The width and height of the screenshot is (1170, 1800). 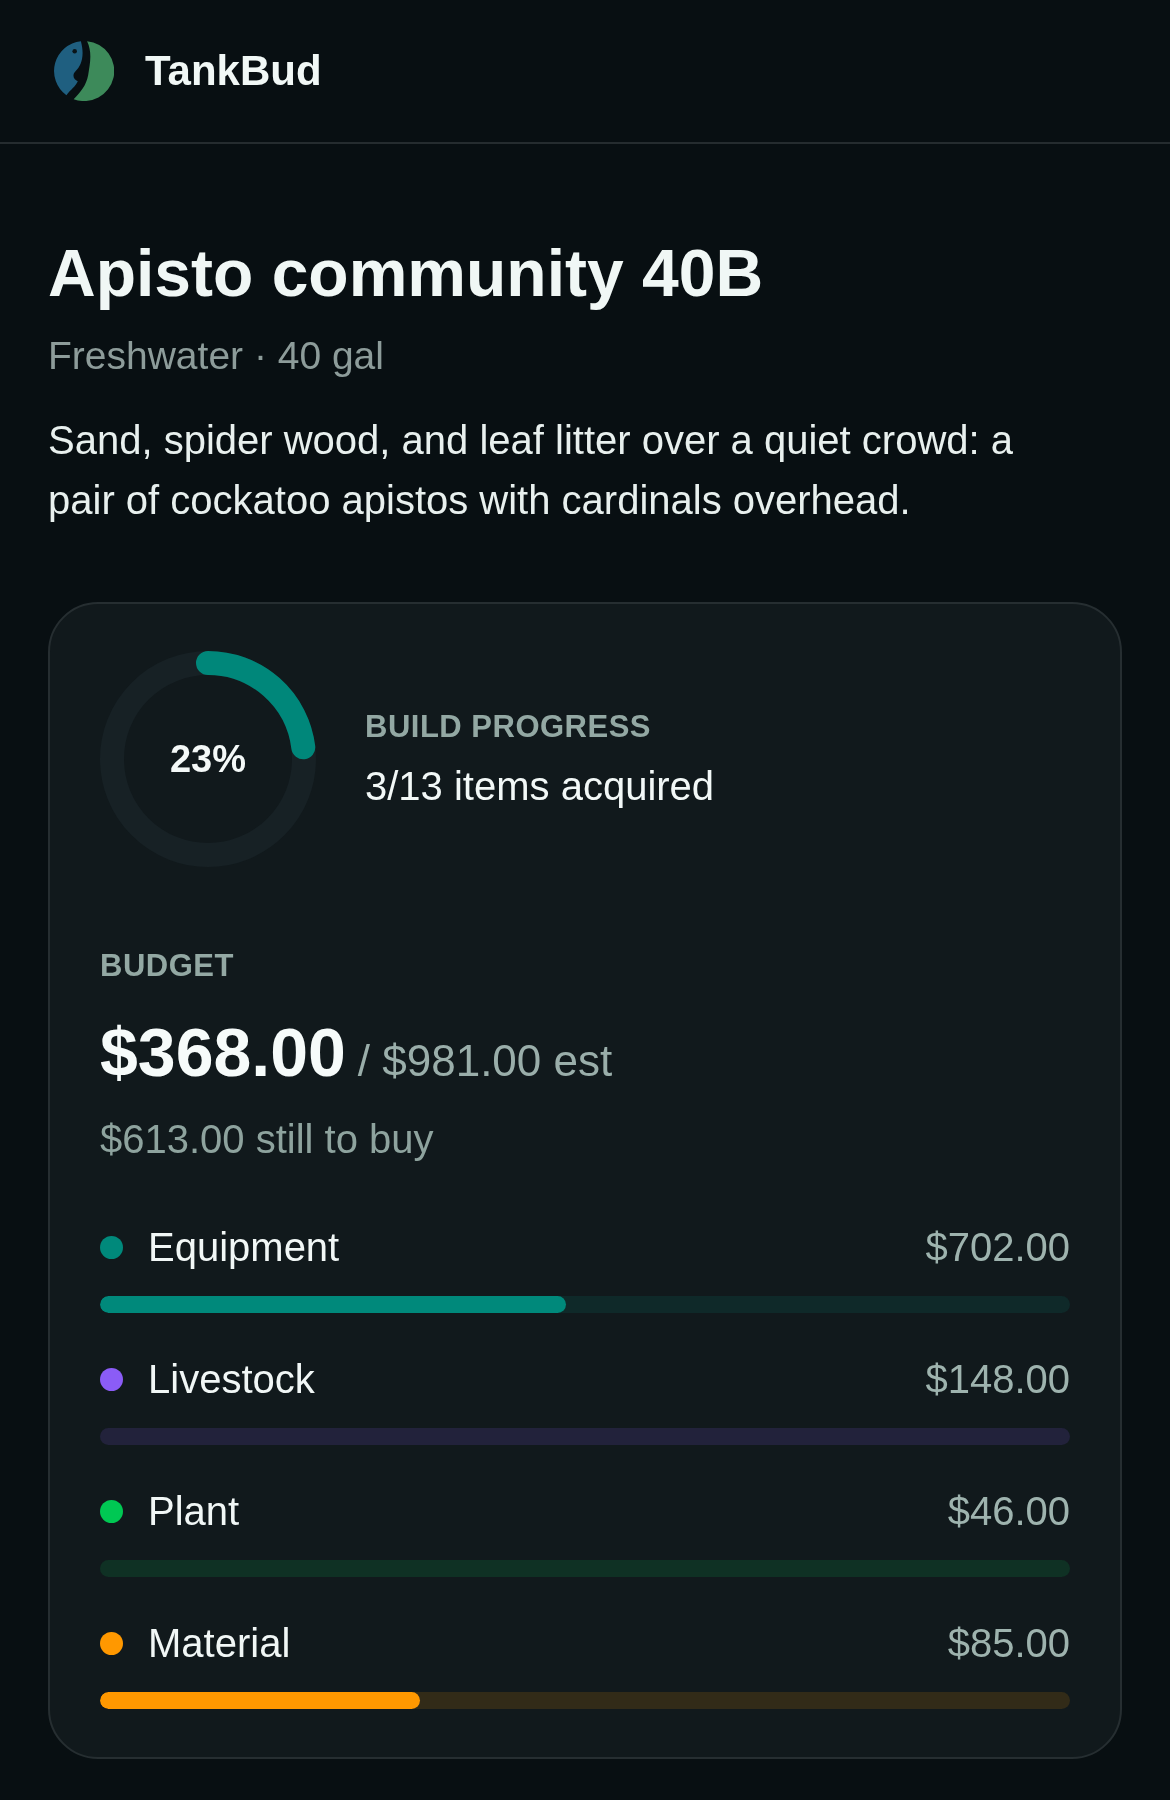 What do you see at coordinates (485, 1061) in the screenshot?
I see `budget-estimate: / $981.00 est` at bounding box center [485, 1061].